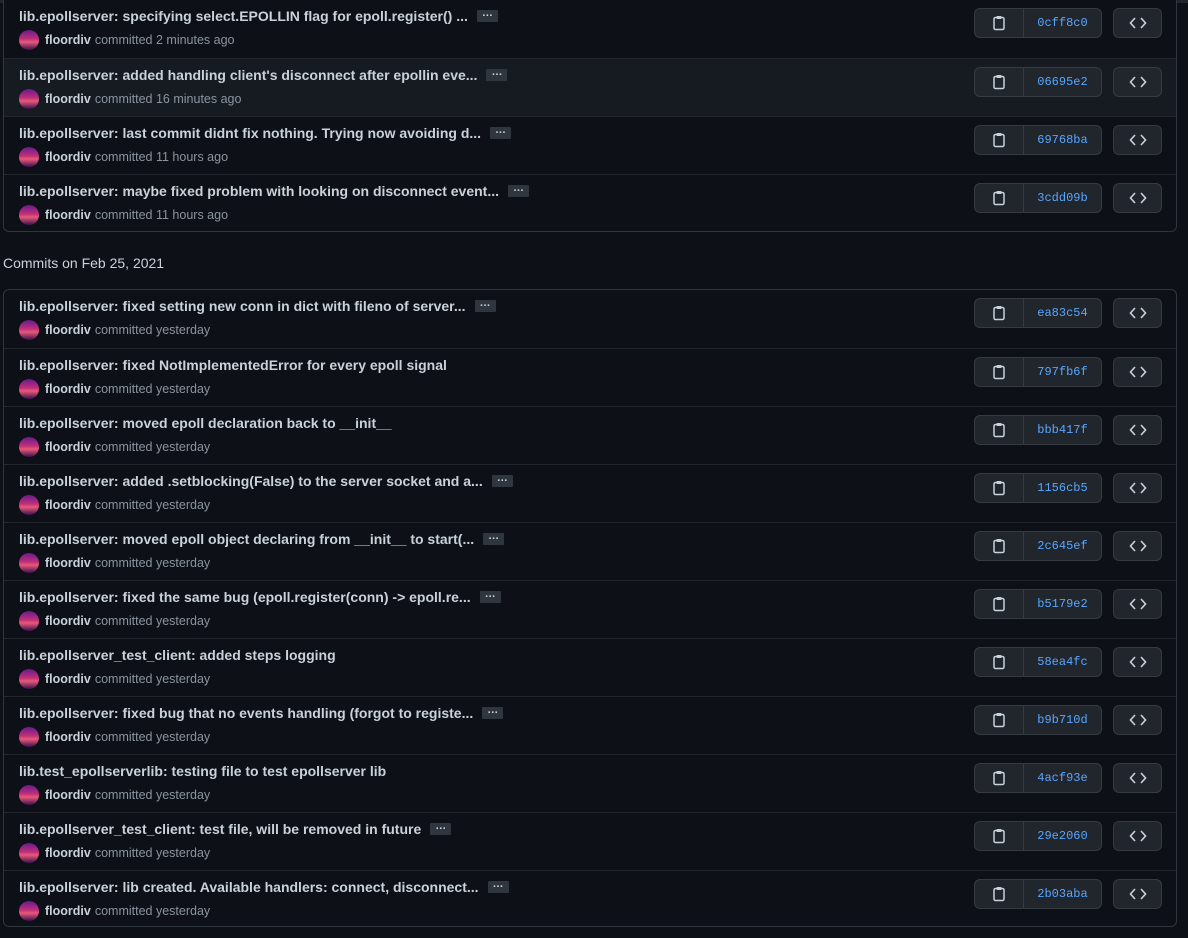 Image resolution: width=1188 pixels, height=938 pixels. Describe the element at coordinates (1062, 836) in the screenshot. I see `commit-sha-link: 29e2060` at that location.